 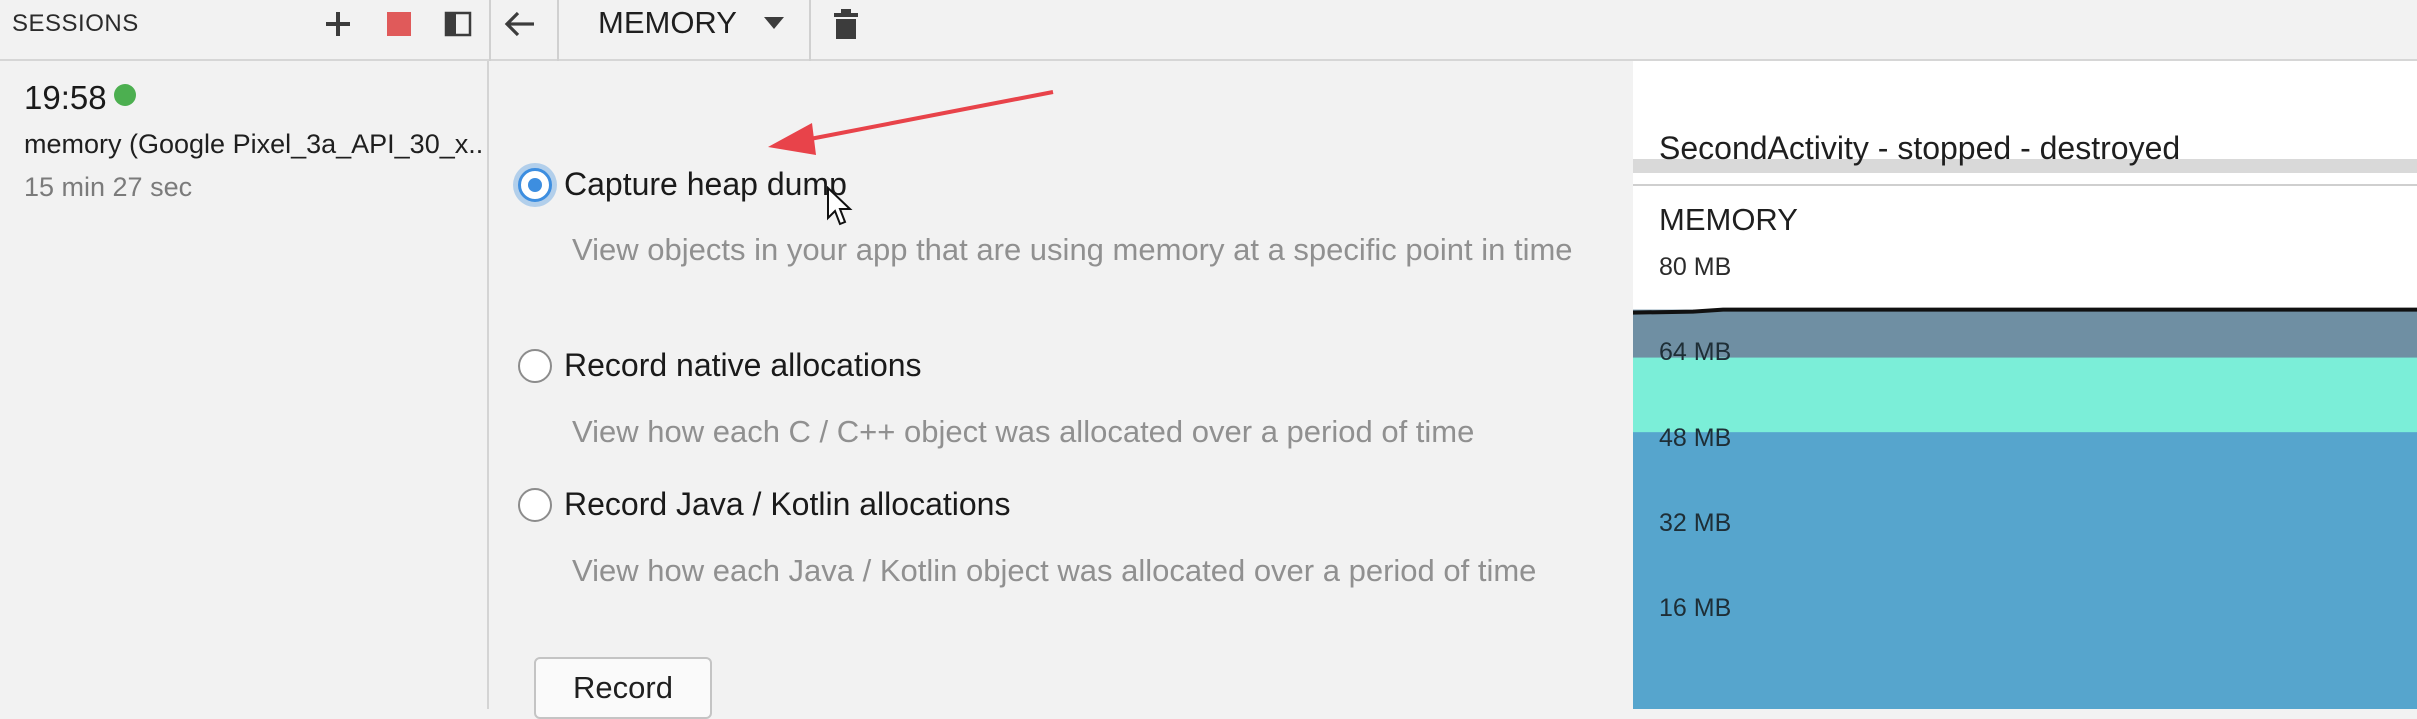 I want to click on option-record-java-kotlin-allocations: Record Java / Kotlin allocations, so click(x=764, y=504).